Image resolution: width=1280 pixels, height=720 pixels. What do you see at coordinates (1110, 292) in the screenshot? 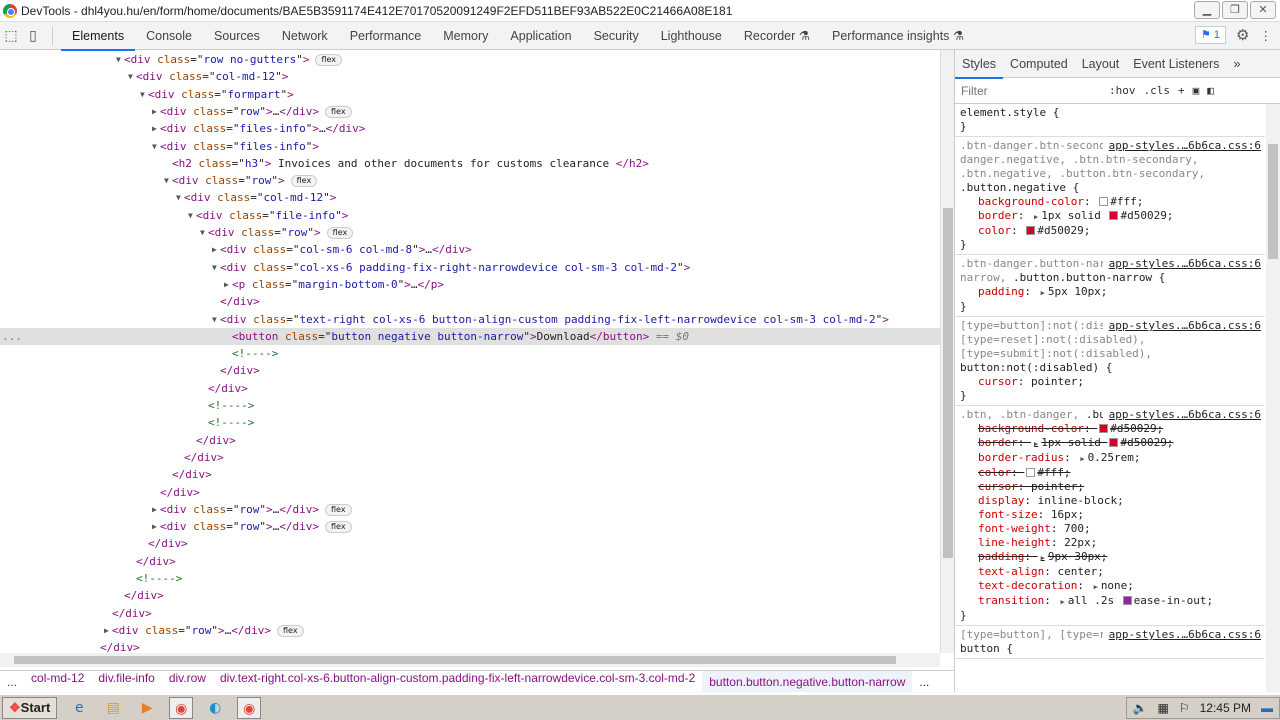
I see `css-declaration: padding: ▶ 5px 10px;` at bounding box center [1110, 292].